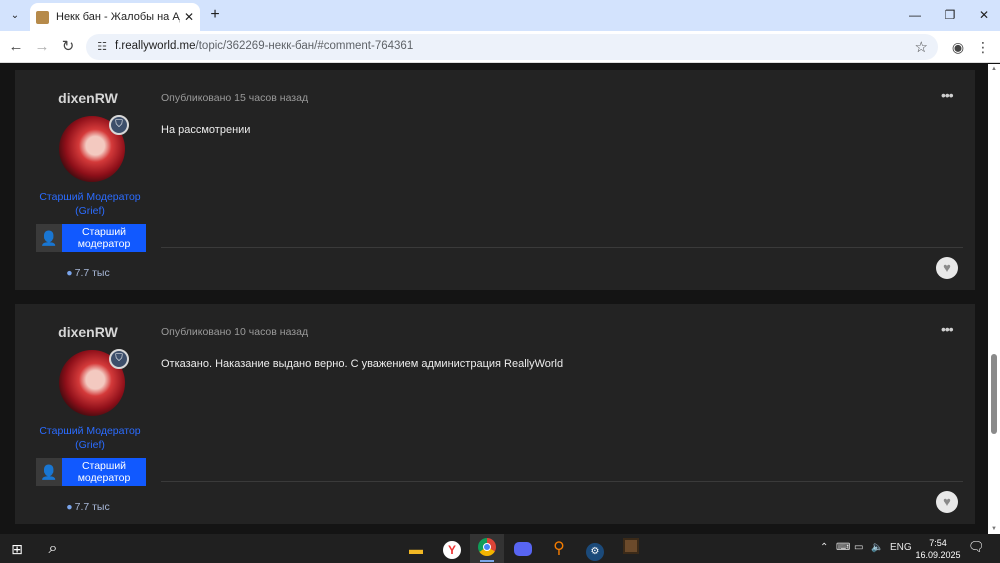 The image size is (1000, 563). I want to click on active-app-indicator, so click(487, 561).